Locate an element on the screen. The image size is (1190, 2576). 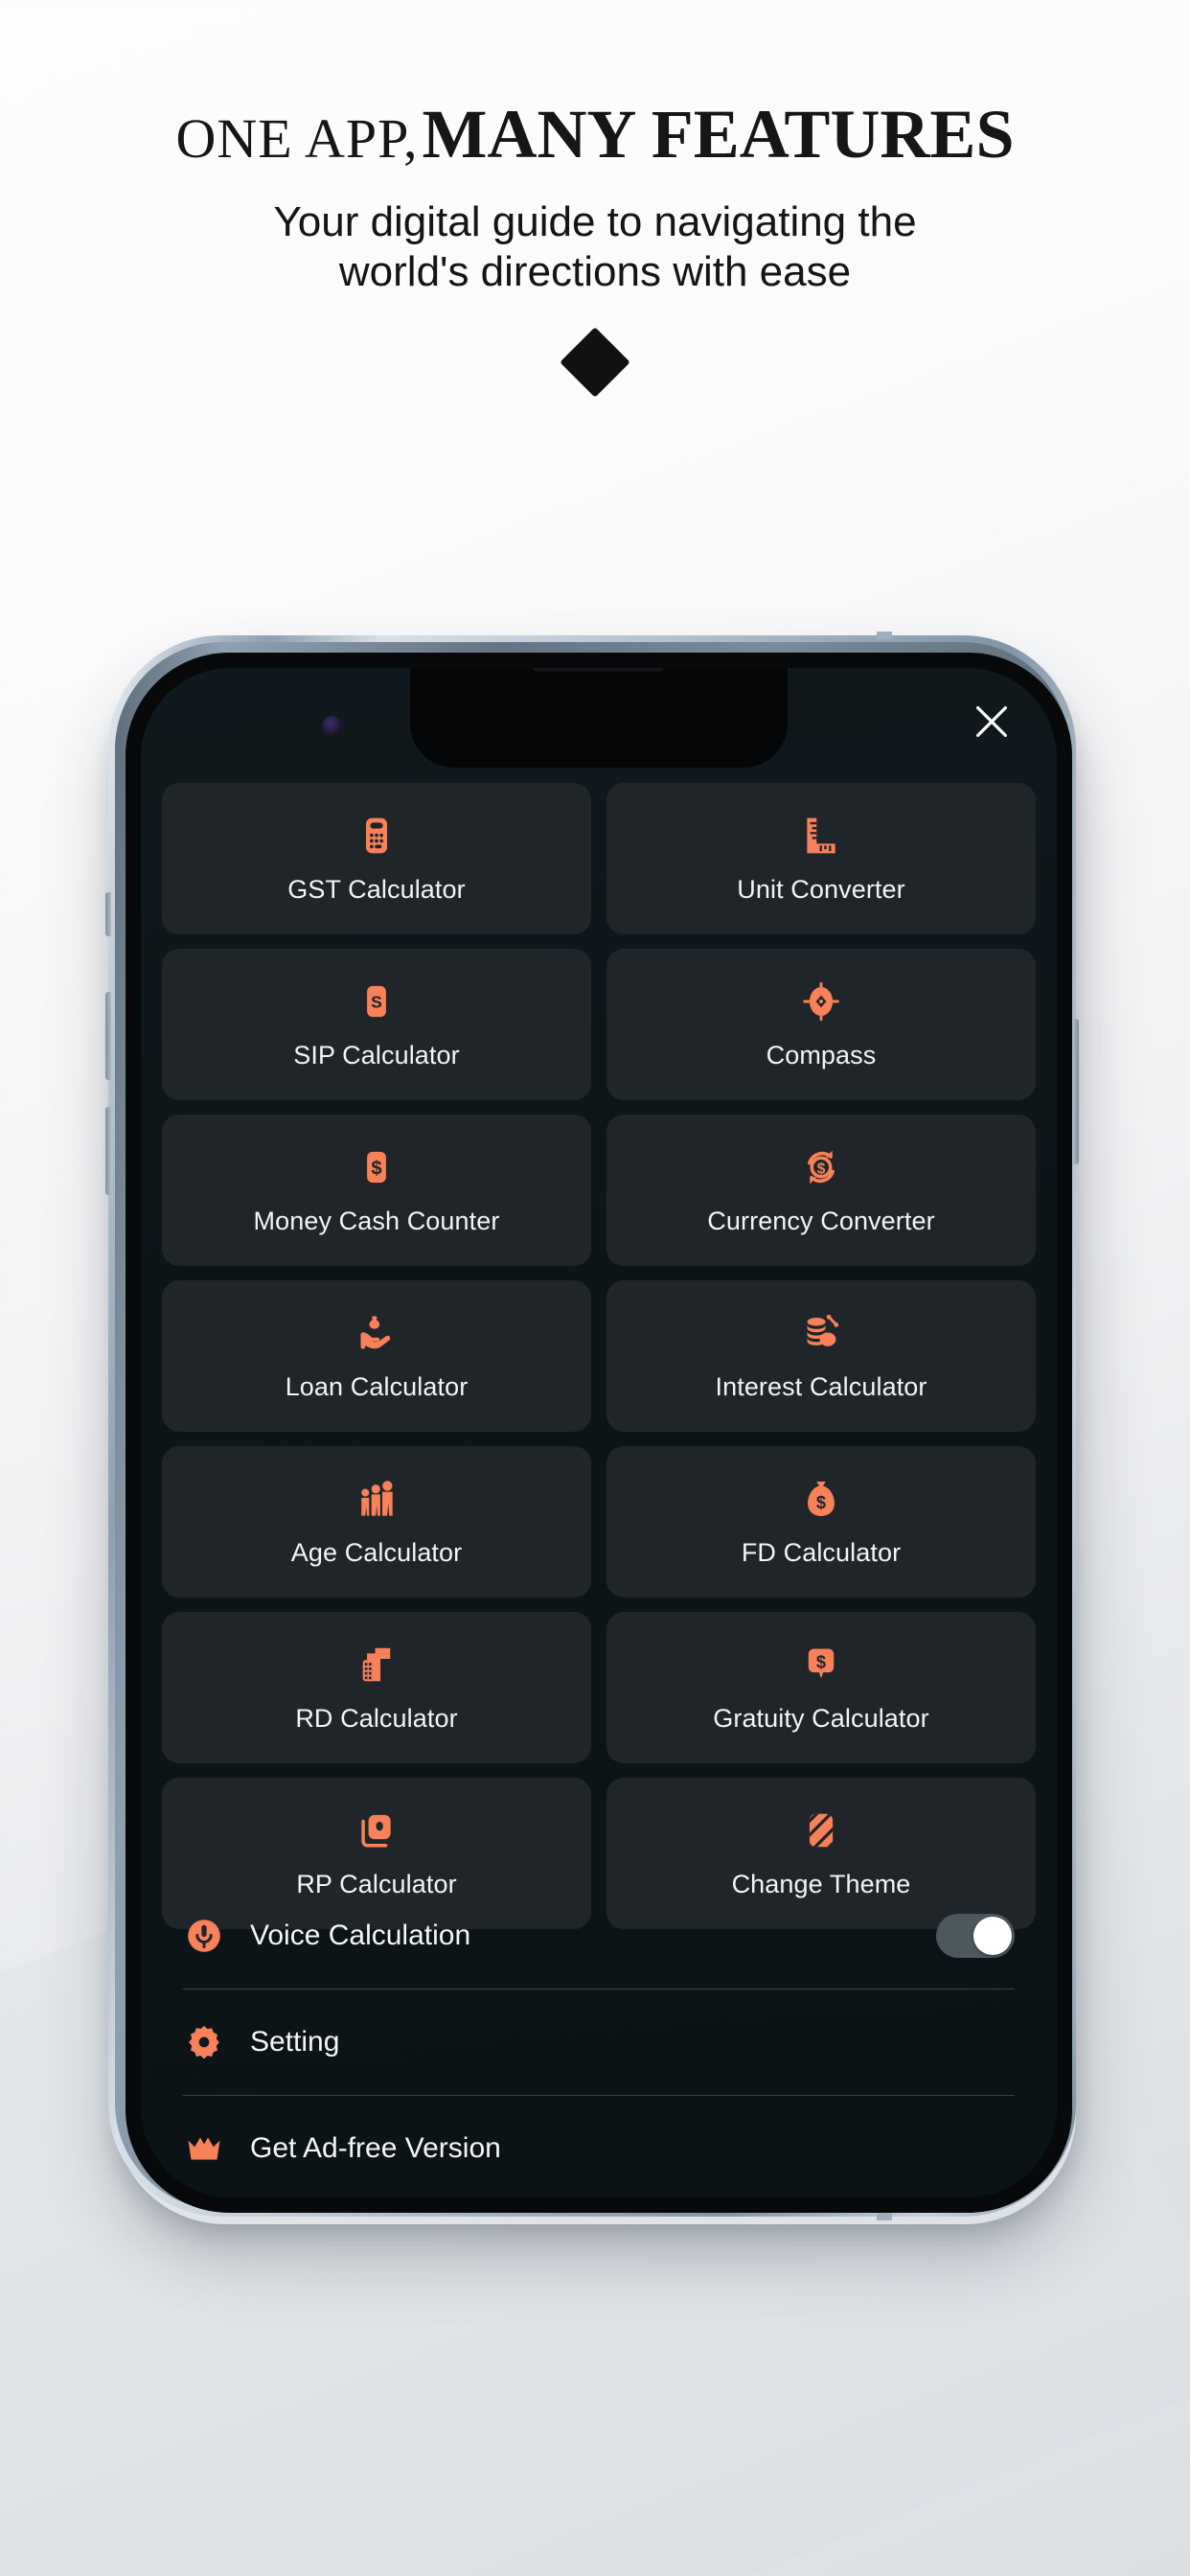
earpiece-speaker is located at coordinates (599, 670).